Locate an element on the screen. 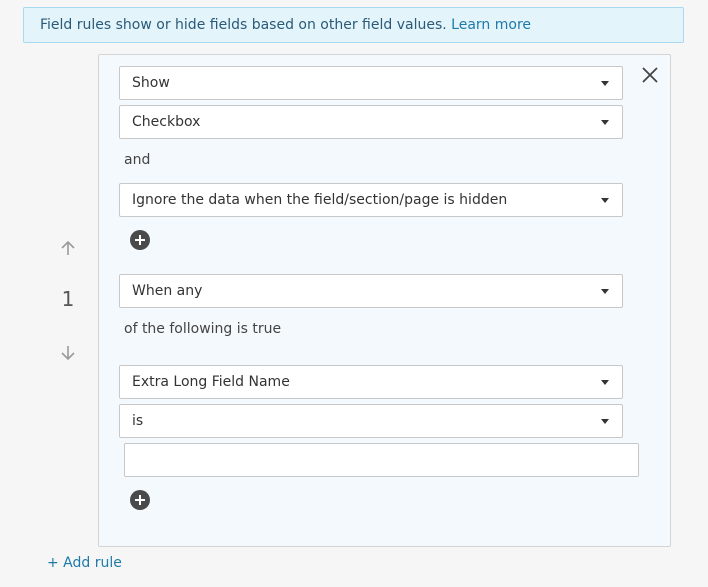  learn-more-link: Learn more is located at coordinates (491, 25).